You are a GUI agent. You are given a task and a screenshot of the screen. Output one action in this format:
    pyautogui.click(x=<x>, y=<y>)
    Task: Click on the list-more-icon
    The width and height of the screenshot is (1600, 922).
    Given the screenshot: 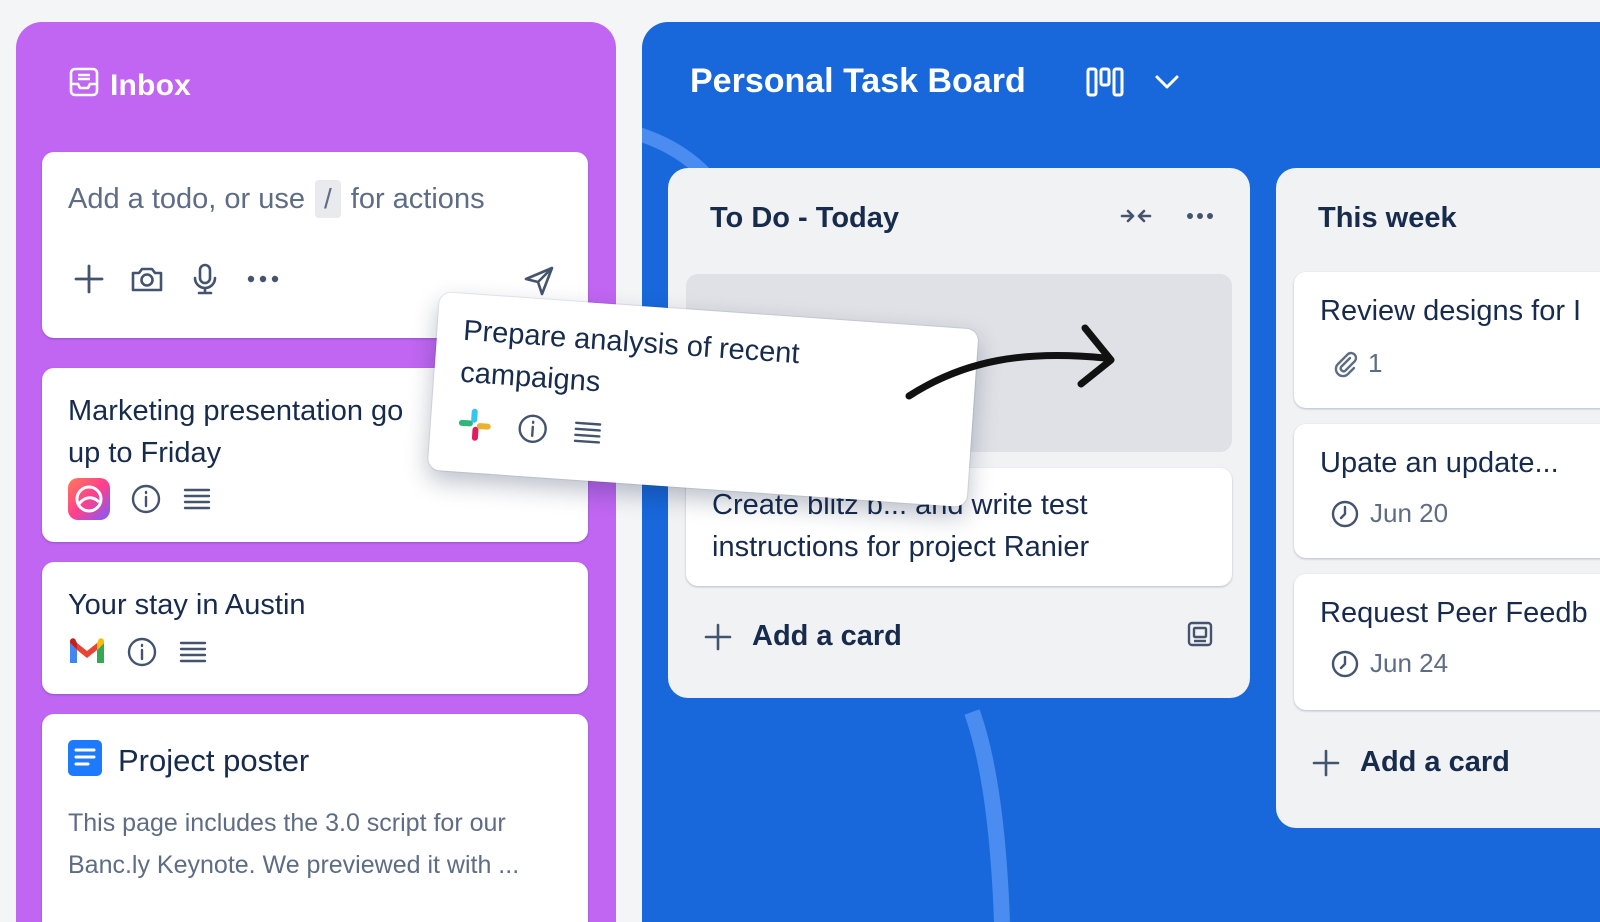 What is the action you would take?
    pyautogui.click(x=1200, y=216)
    